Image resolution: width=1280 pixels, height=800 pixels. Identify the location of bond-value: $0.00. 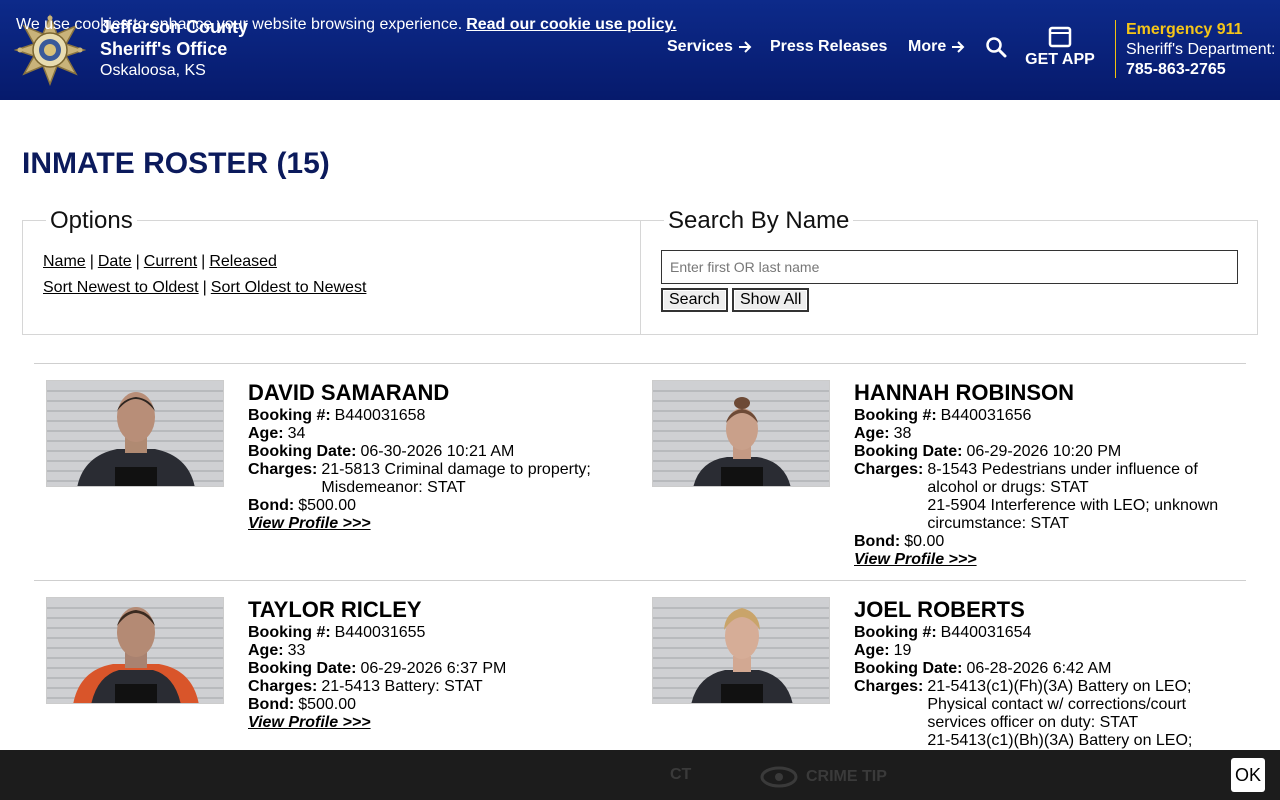
(924, 541).